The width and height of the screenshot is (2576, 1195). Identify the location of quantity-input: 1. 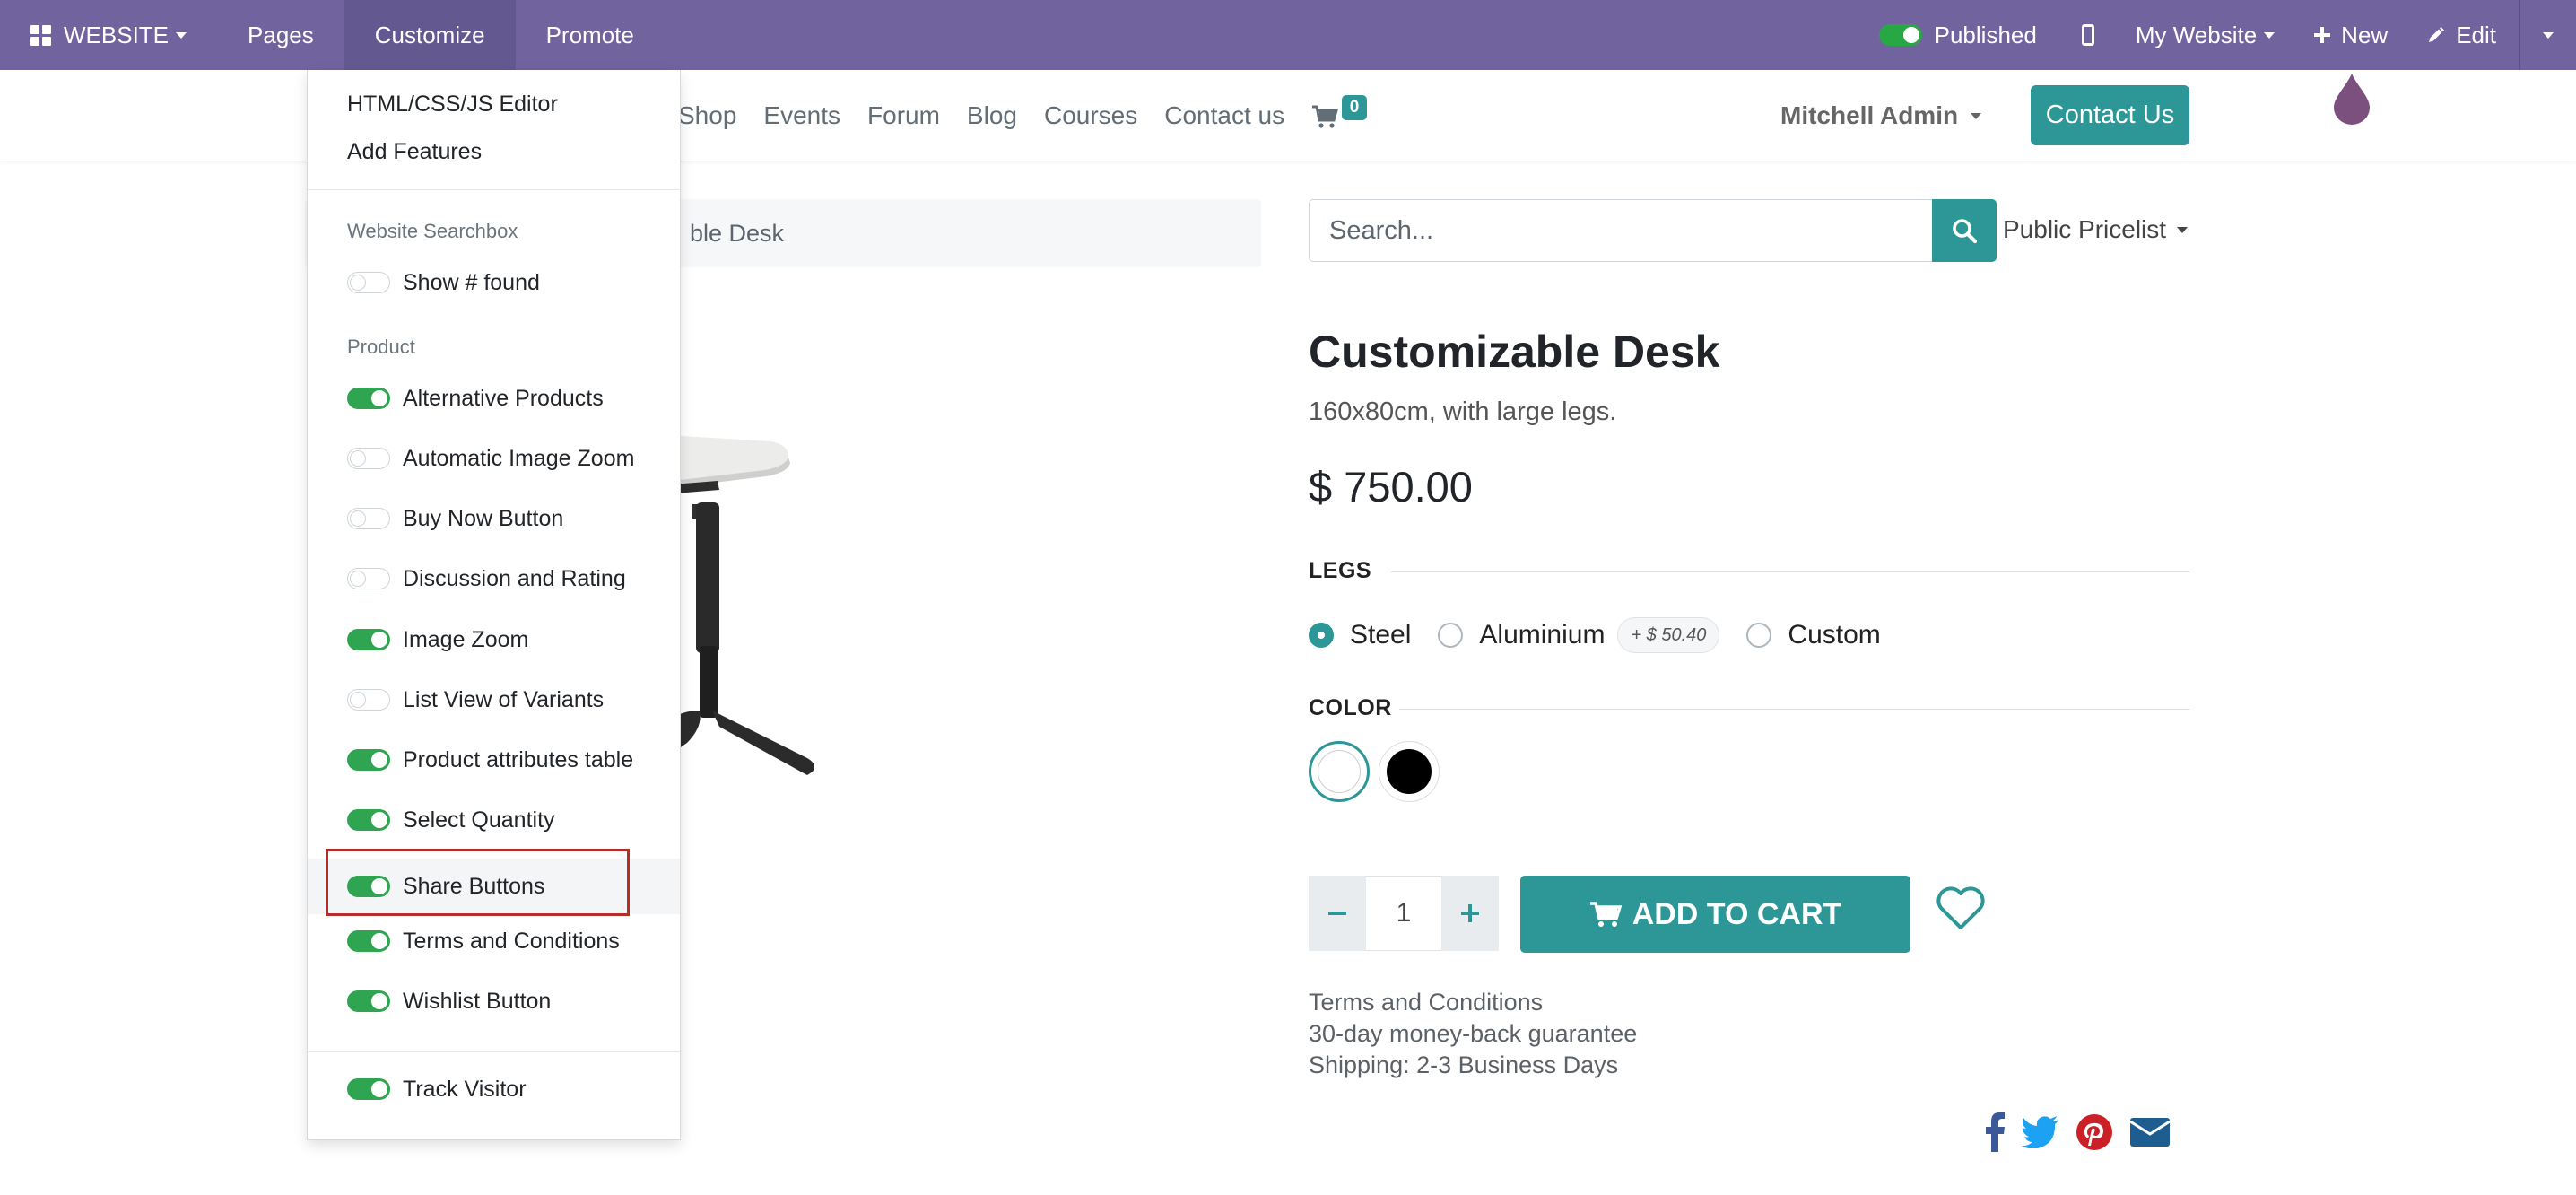
(1403, 913).